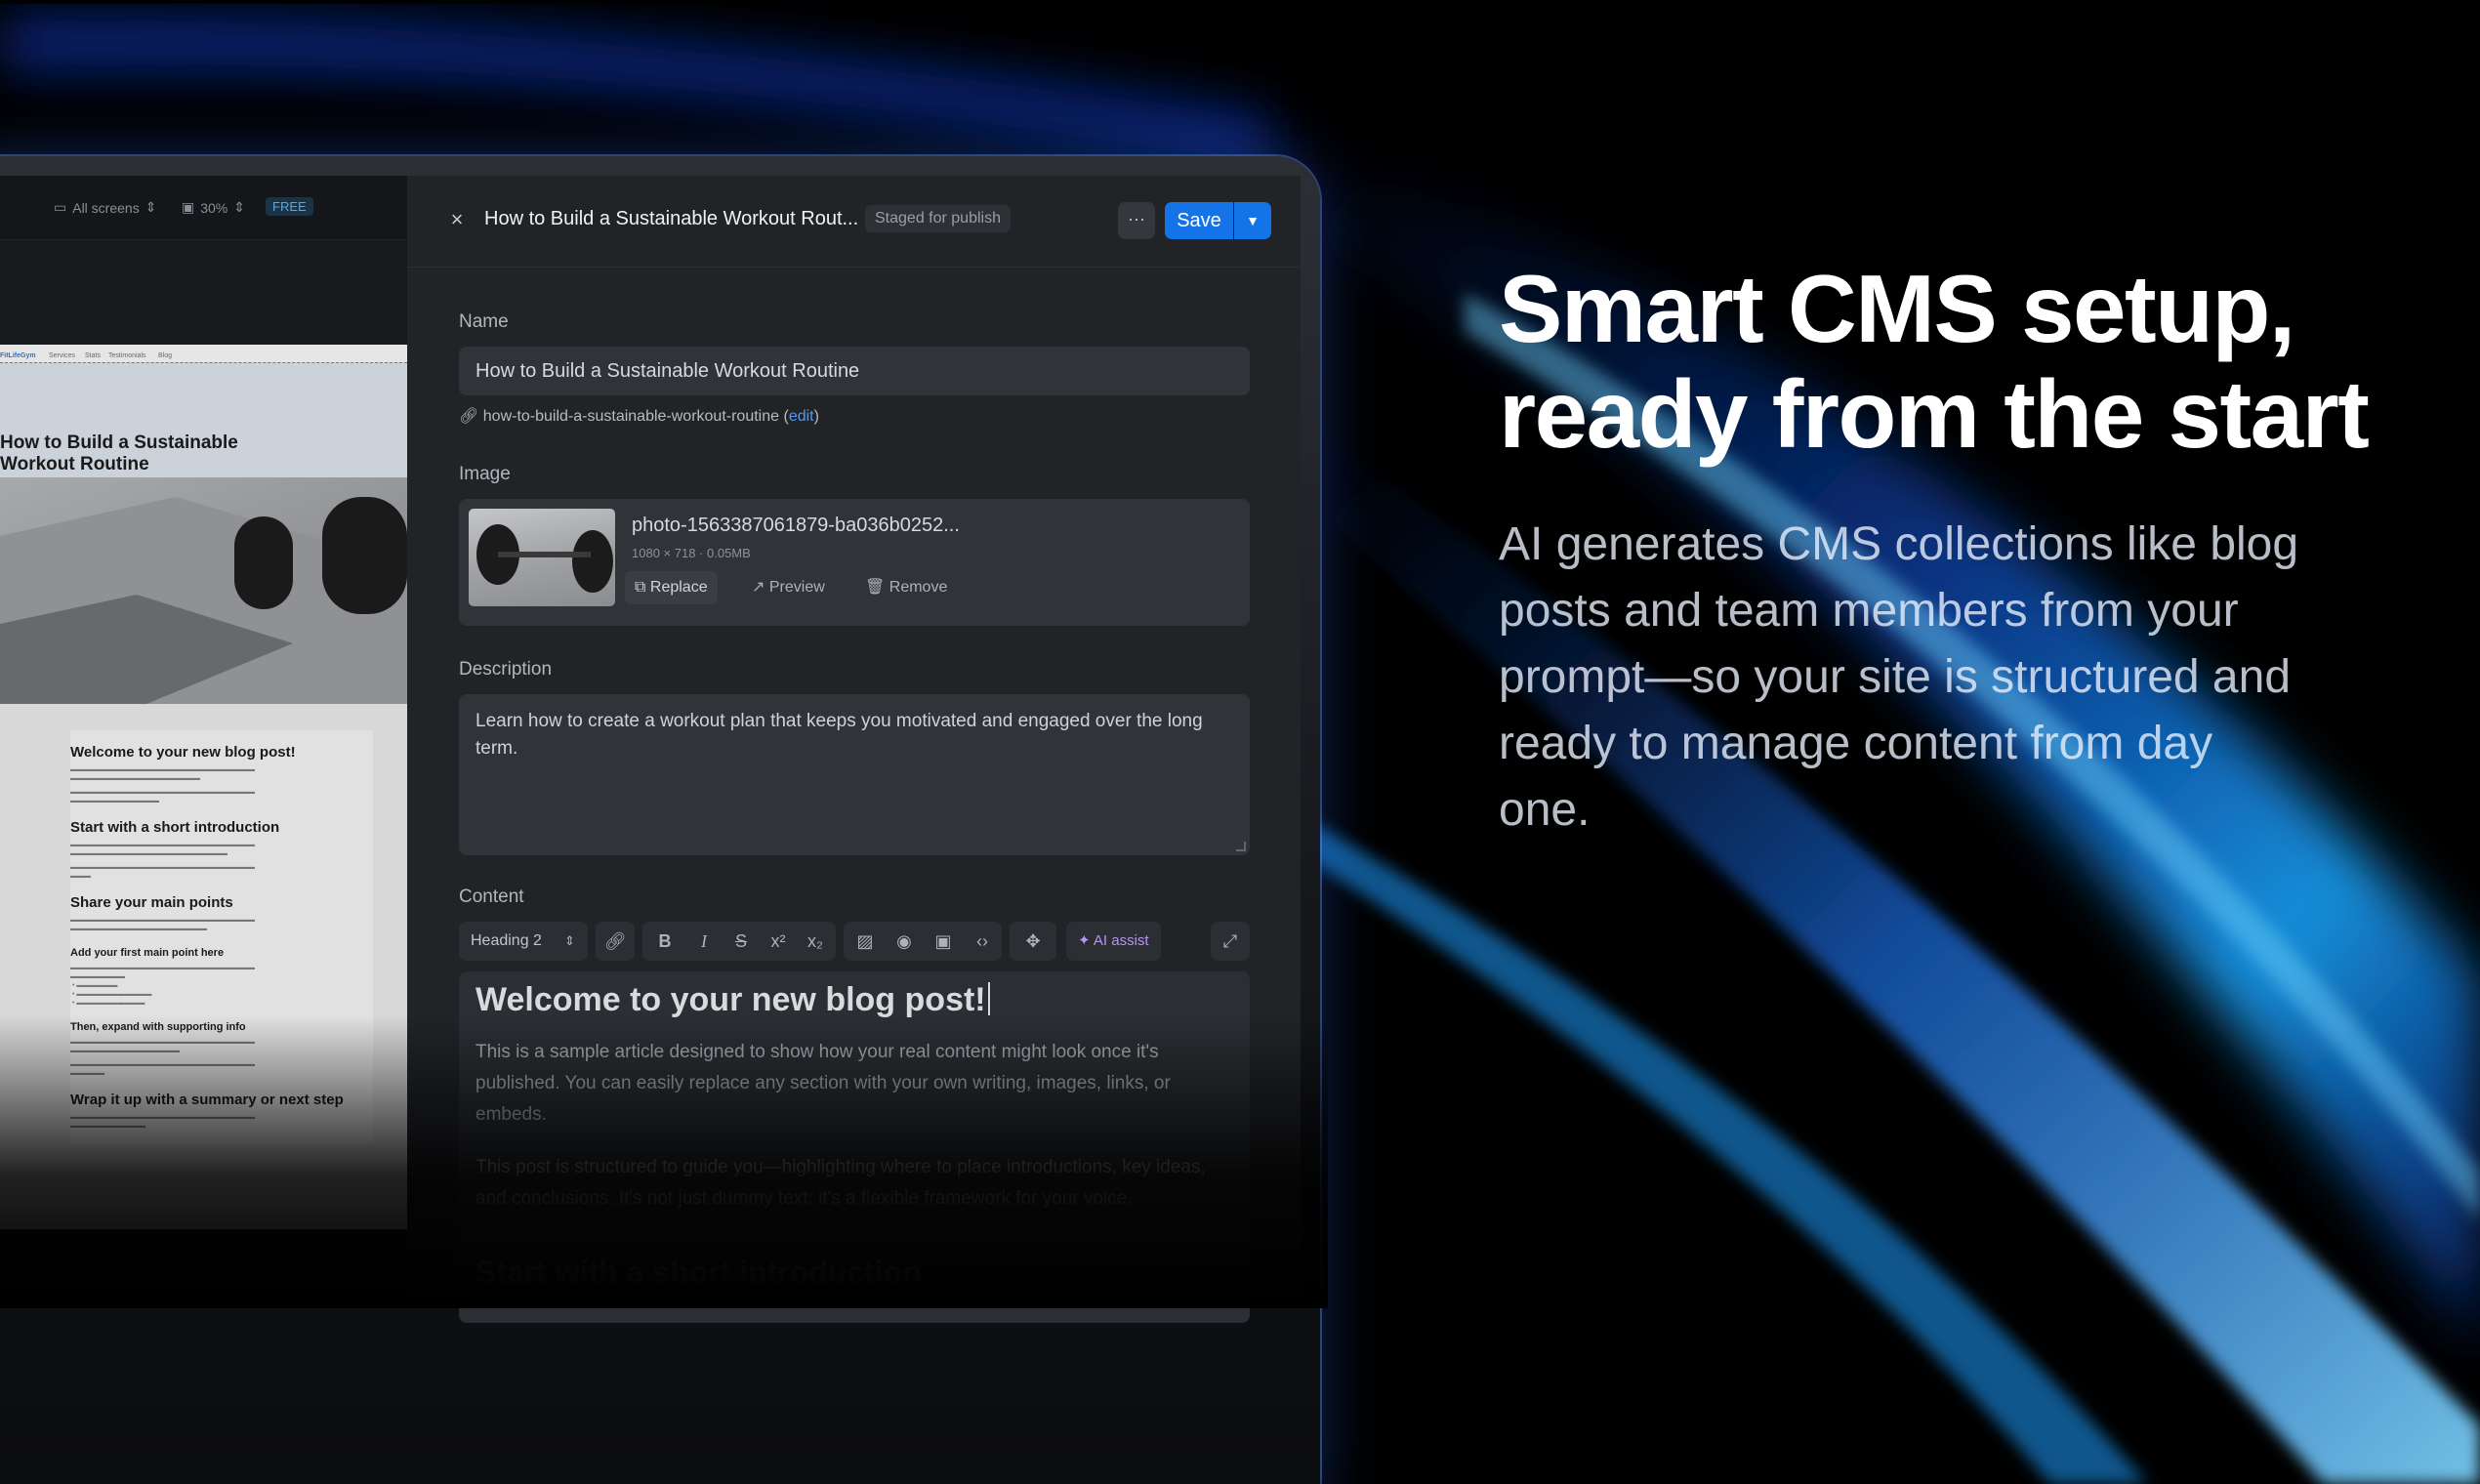 This screenshot has width=2480, height=1484. Describe the element at coordinates (758, 588) in the screenshot. I see `external-link-icon: ↗` at that location.